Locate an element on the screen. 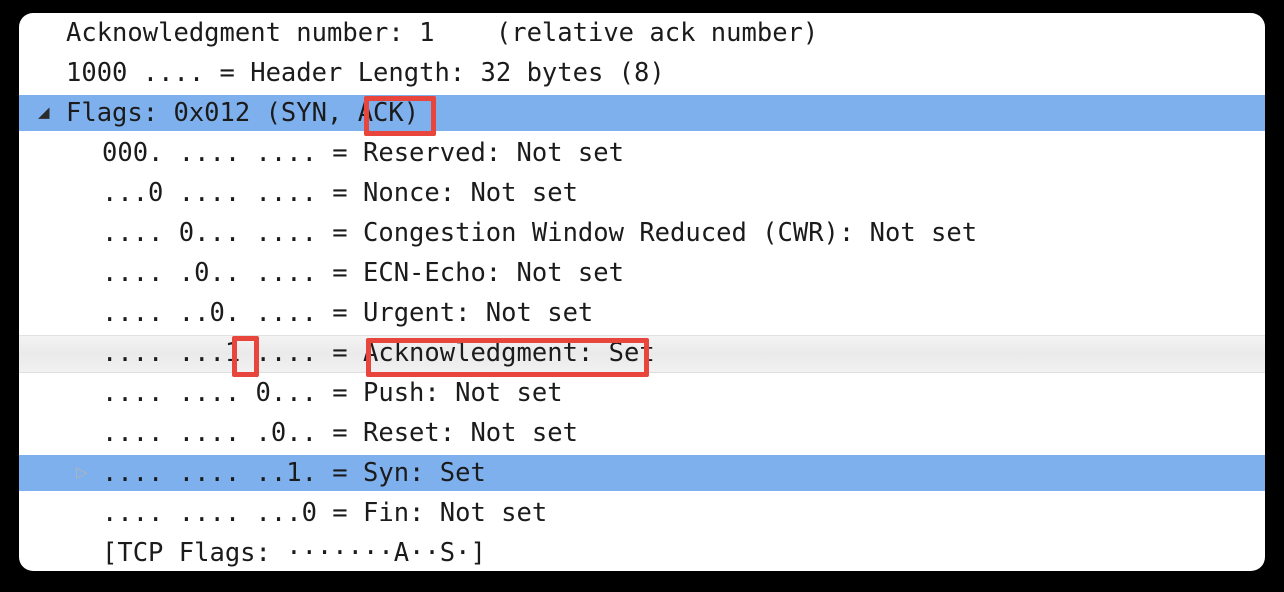 The width and height of the screenshot is (1284, 592). tree-row-header-length: 1000 .... = Header Length: 32 bytes (8) is located at coordinates (642, 73).